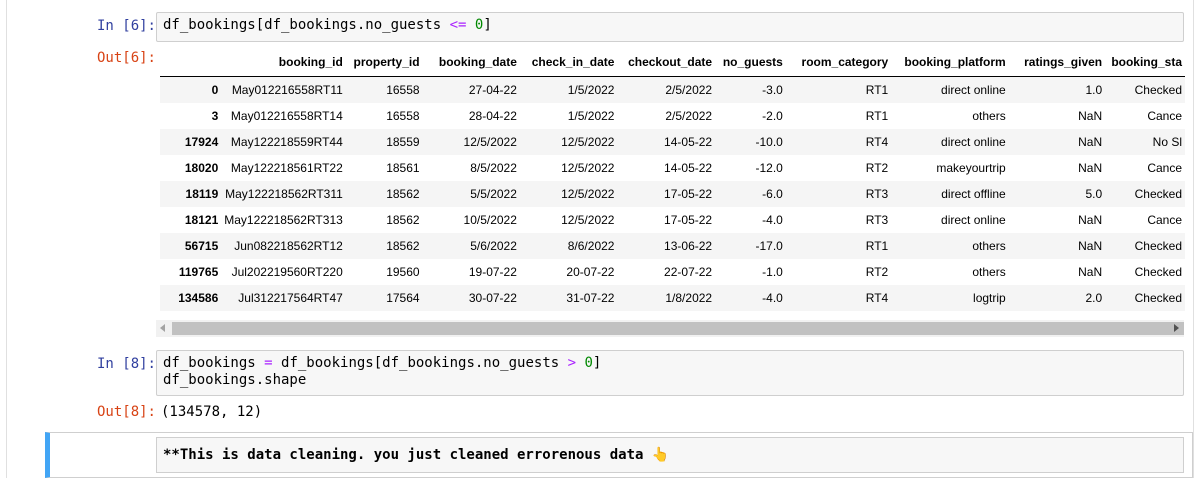  What do you see at coordinates (568, 246) in the screenshot?
I see `table-cell: 8/6/2022` at bounding box center [568, 246].